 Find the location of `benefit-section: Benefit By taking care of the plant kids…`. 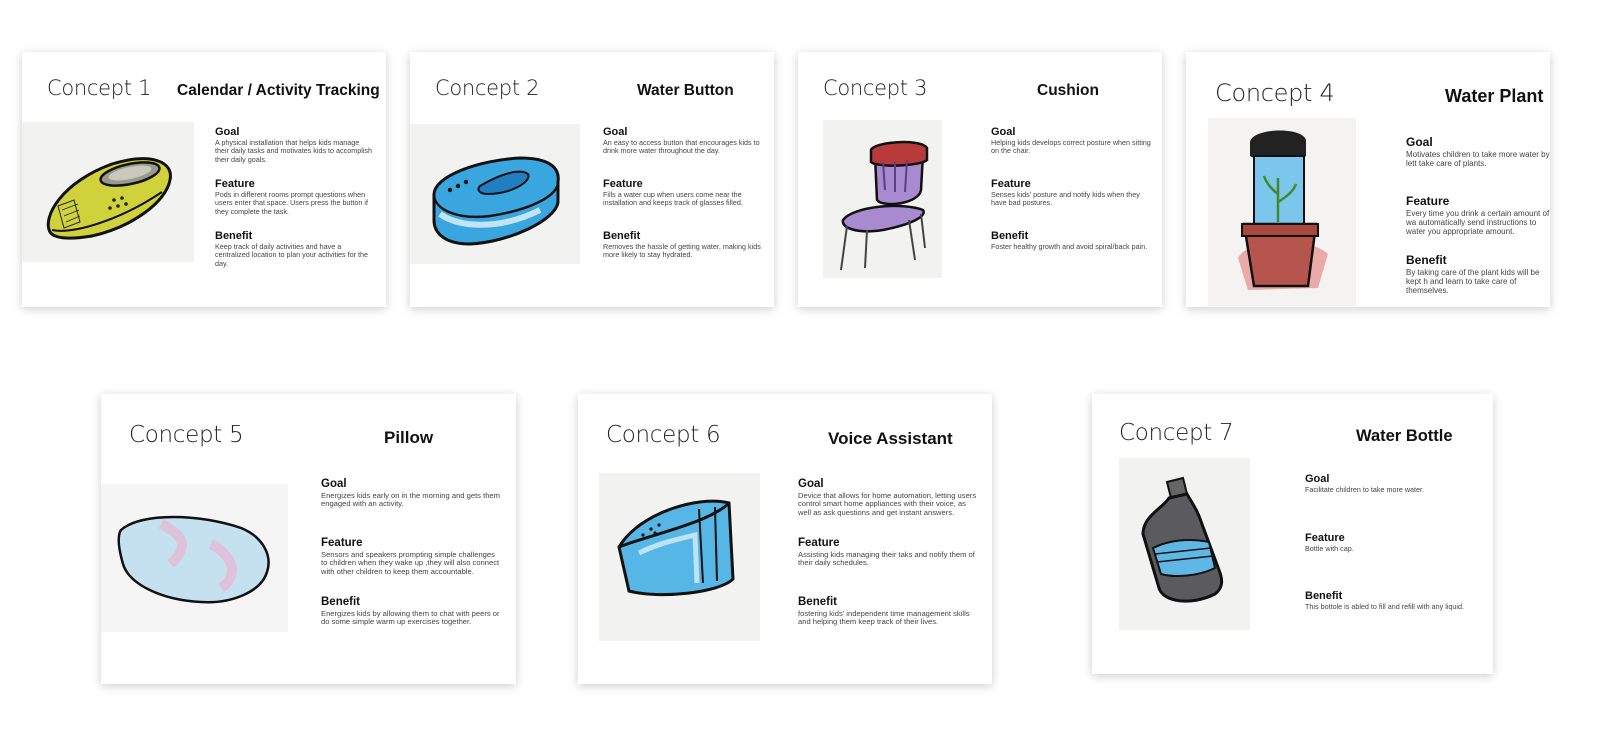

benefit-section: Benefit By taking care of the plant kids… is located at coordinates (1478, 274).